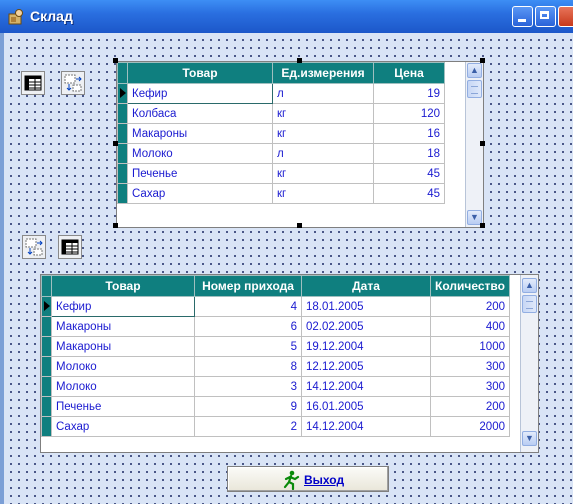  Describe the element at coordinates (248, 286) in the screenshot. I see `column-header-arrival-number: Номер прихода` at that location.